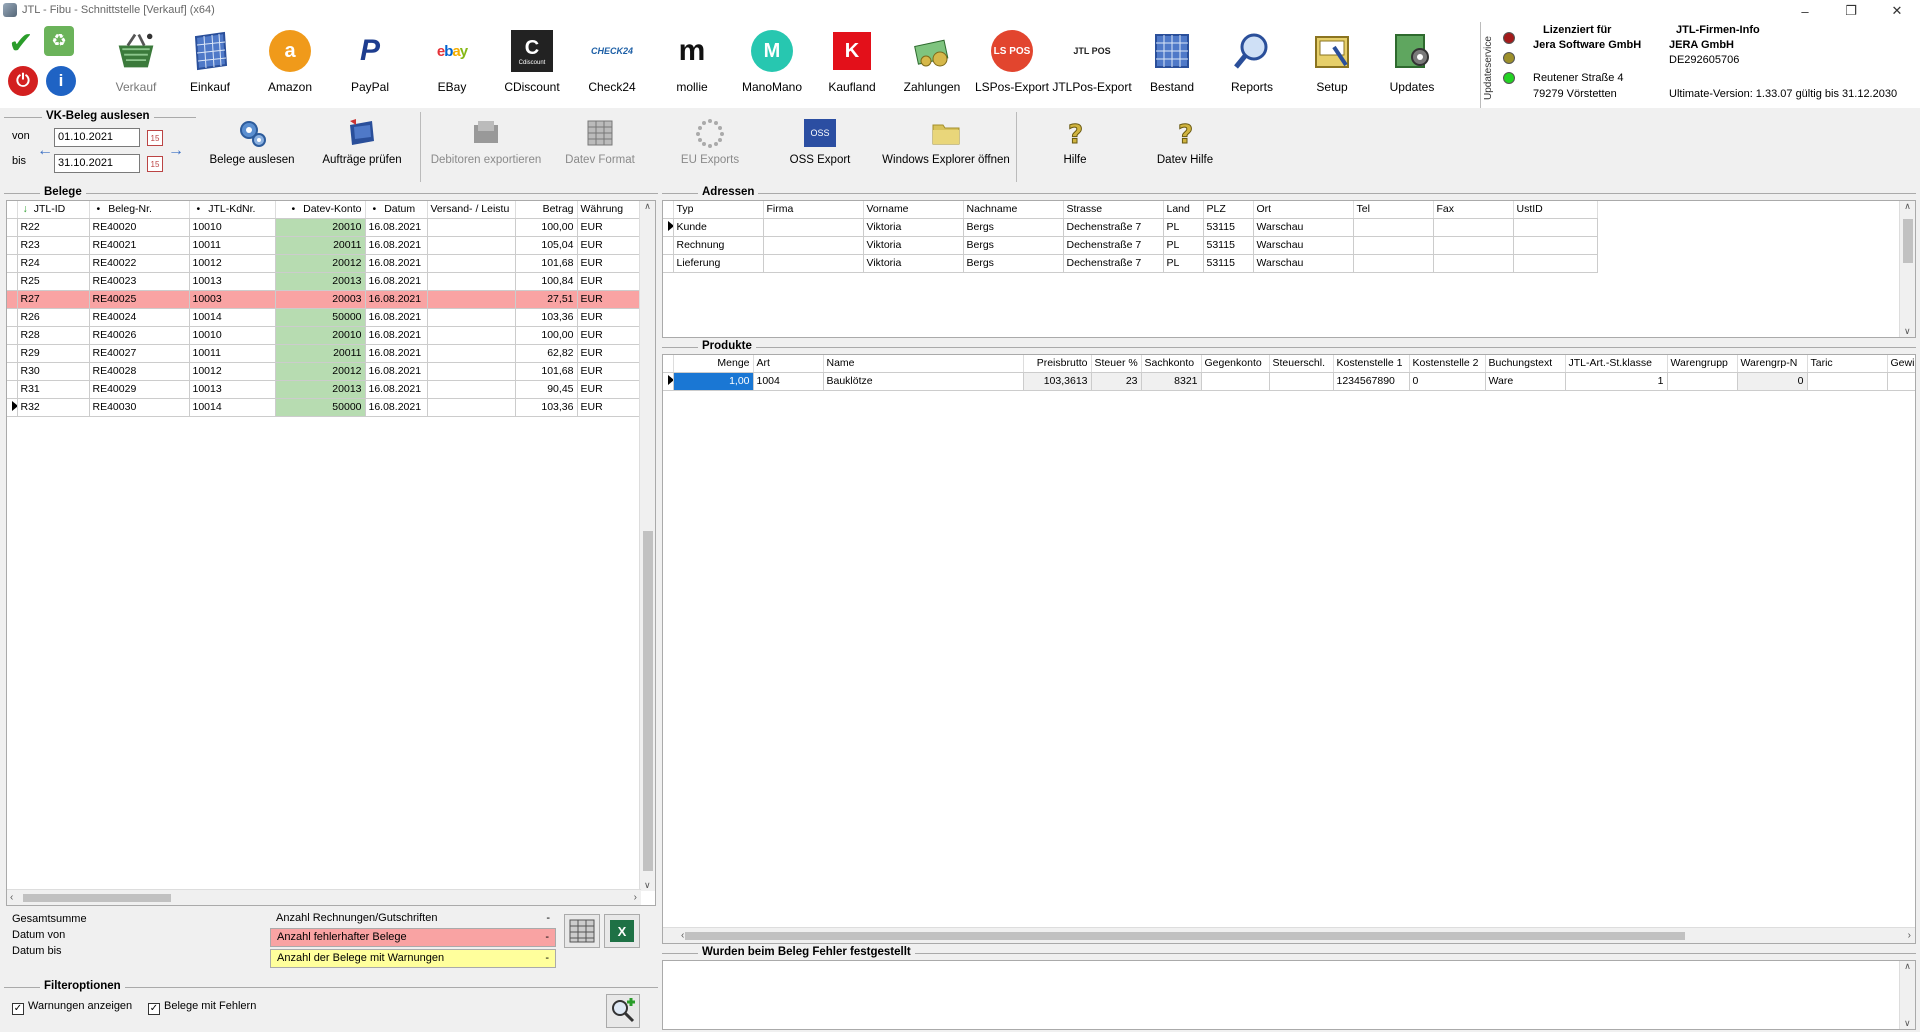  I want to click on scroll-up-icon: ∧, so click(647, 206).